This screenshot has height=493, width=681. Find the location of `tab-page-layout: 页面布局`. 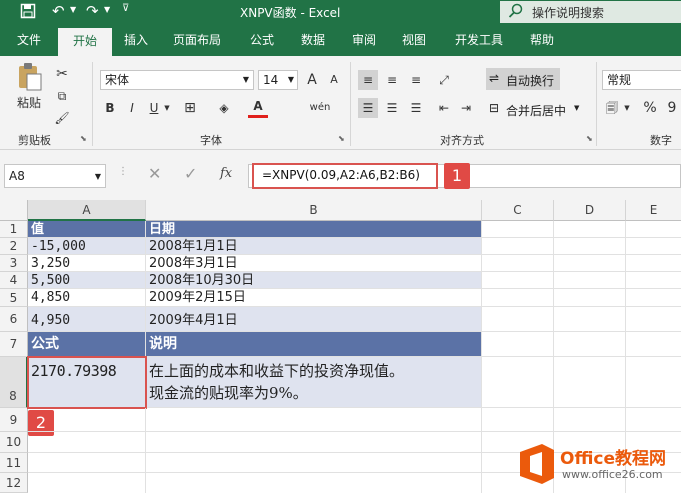

tab-page-layout: 页面布局 is located at coordinates (197, 40).